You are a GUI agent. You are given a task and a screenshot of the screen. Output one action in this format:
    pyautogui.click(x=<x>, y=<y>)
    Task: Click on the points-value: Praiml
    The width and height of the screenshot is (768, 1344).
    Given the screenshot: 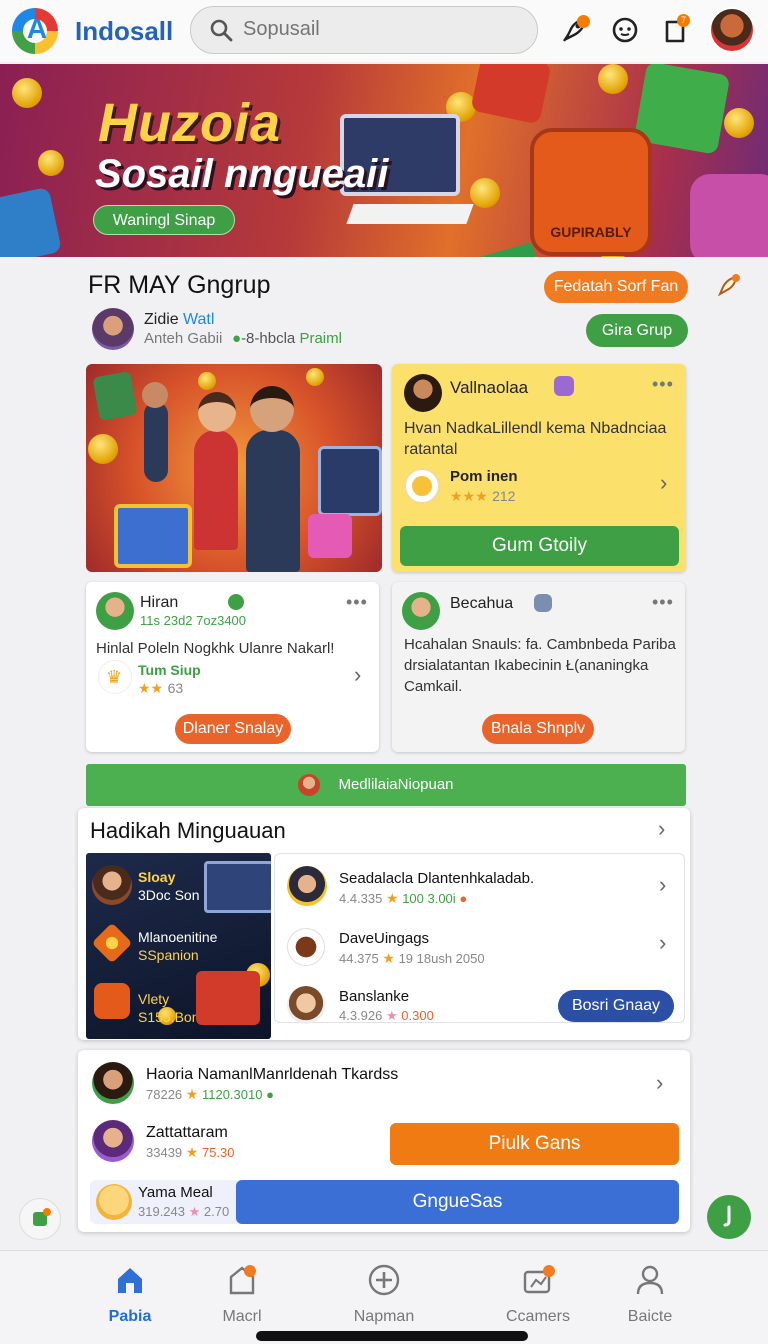 What is the action you would take?
    pyautogui.click(x=320, y=338)
    